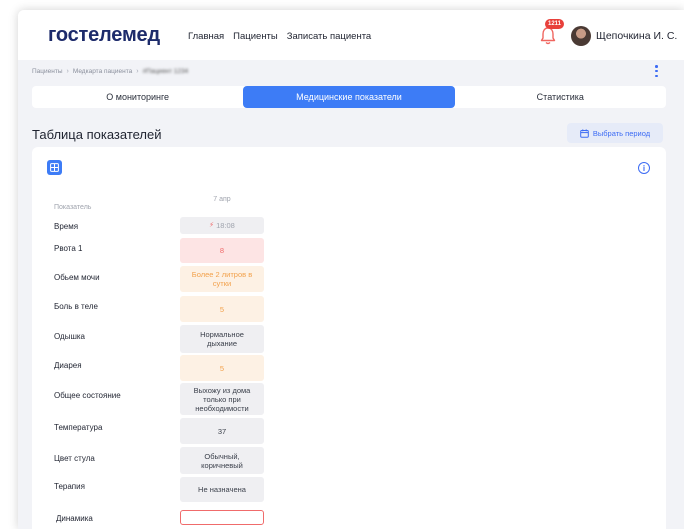 The height and width of the screenshot is (529, 684). What do you see at coordinates (636, 36) in the screenshot?
I see `user-name: Щепочкина И. С.` at bounding box center [636, 36].